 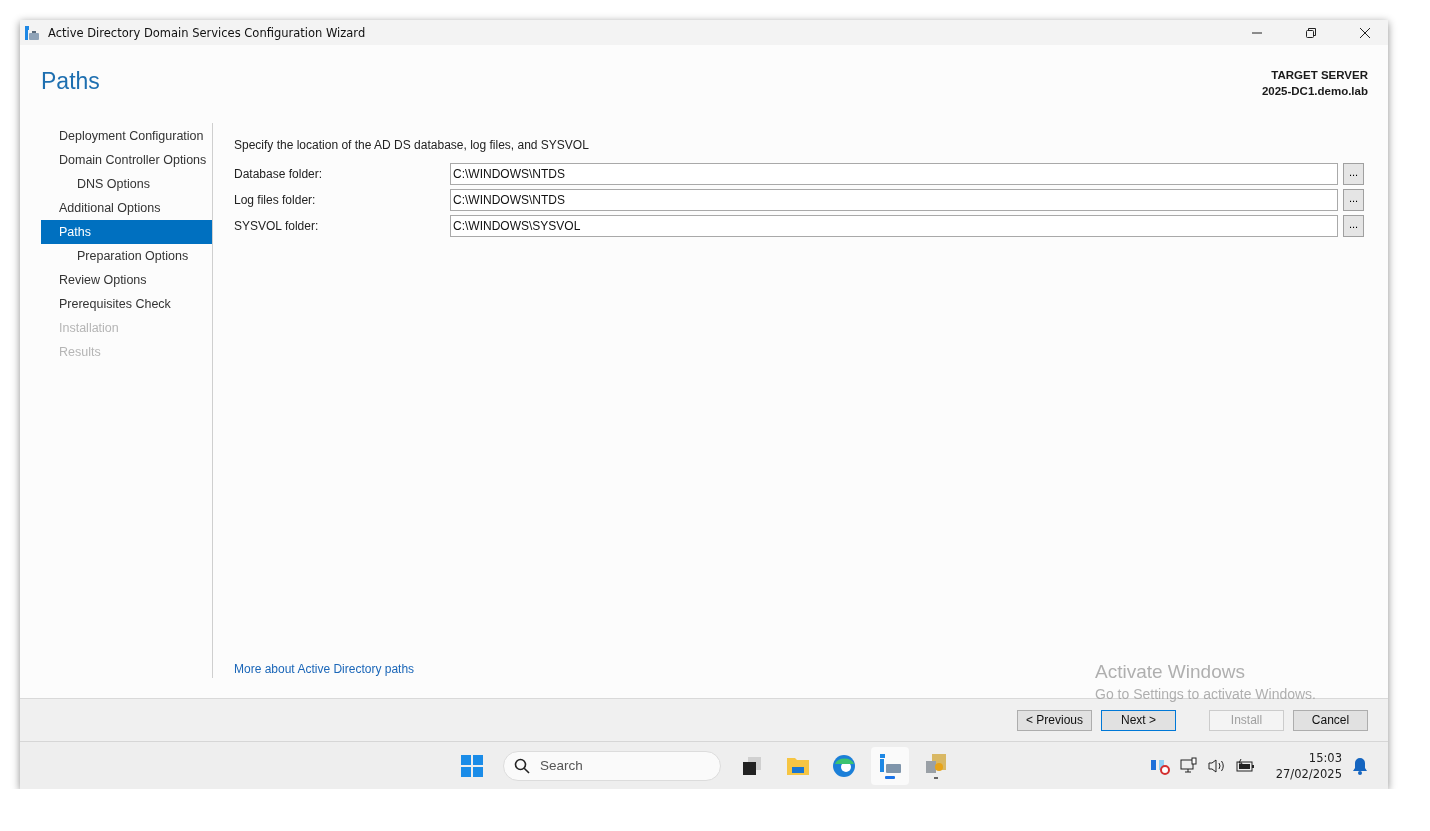 What do you see at coordinates (1138, 720) in the screenshot?
I see `wizard-button: Next >` at bounding box center [1138, 720].